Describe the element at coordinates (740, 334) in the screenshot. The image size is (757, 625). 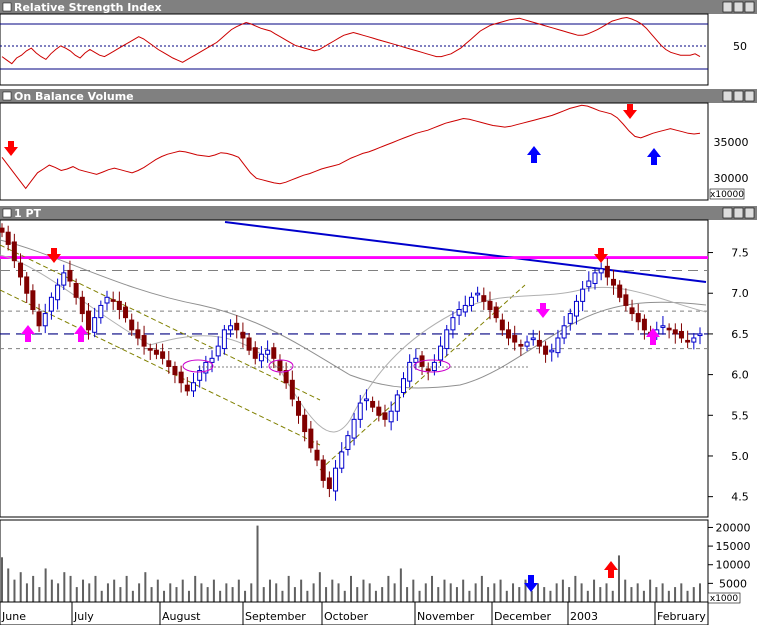
I see `price-tick-label: 6.5` at that location.